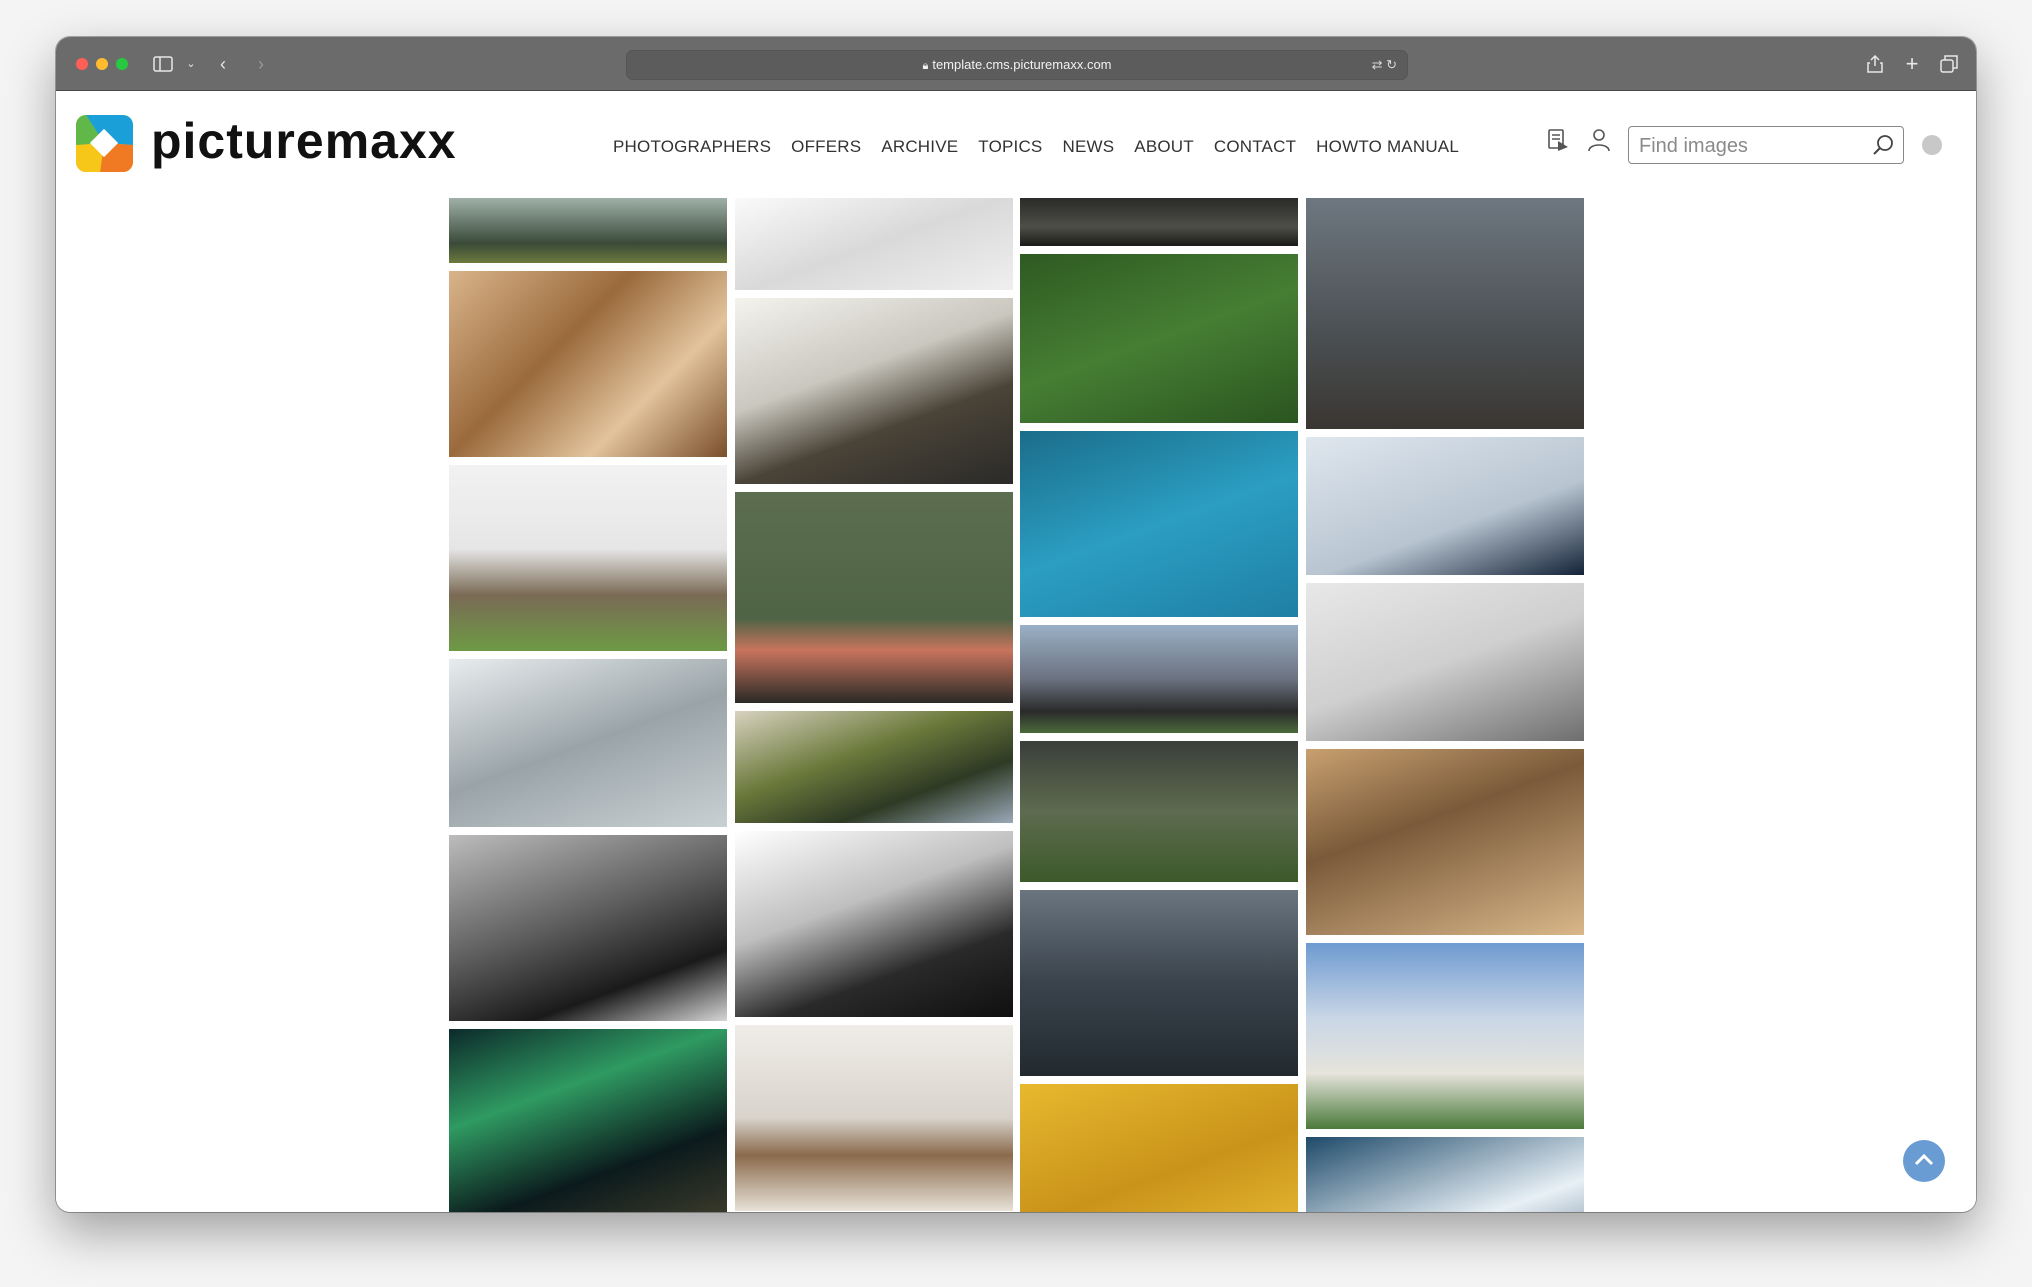 The image size is (2032, 1287). I want to click on gallery-image-climber-snowy-peaks, so click(1445, 506).